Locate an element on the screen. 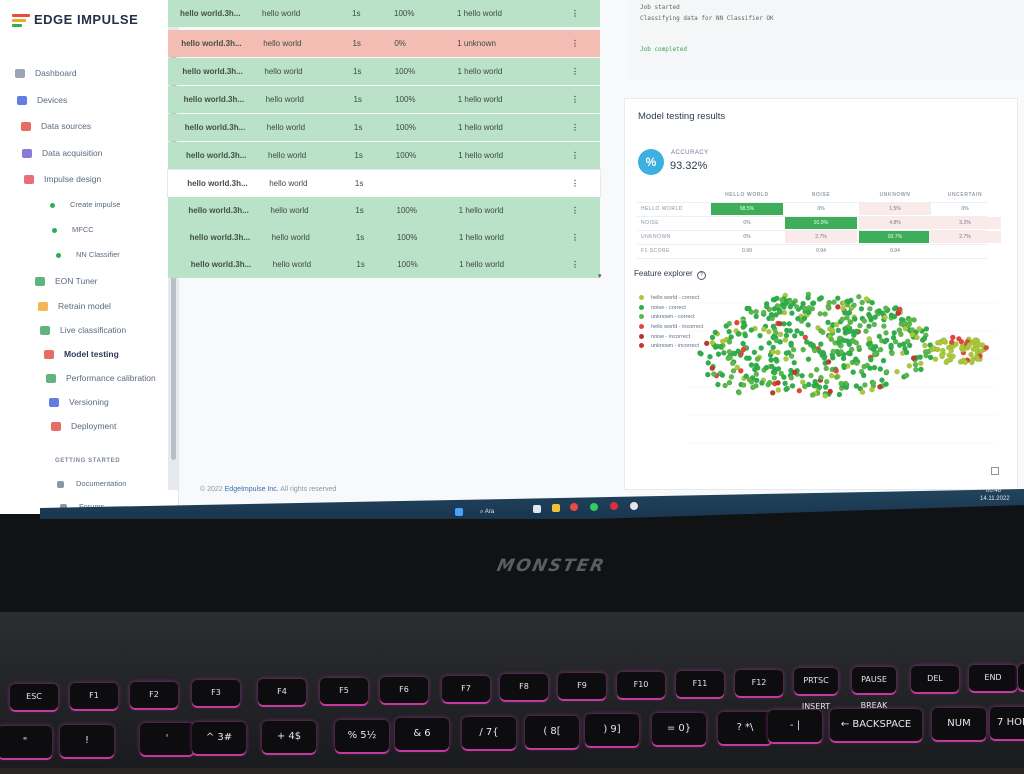 This screenshot has width=1024, height=774. table-row: hello world.3h... hello world 1s ⋮ is located at coordinates (384, 183).